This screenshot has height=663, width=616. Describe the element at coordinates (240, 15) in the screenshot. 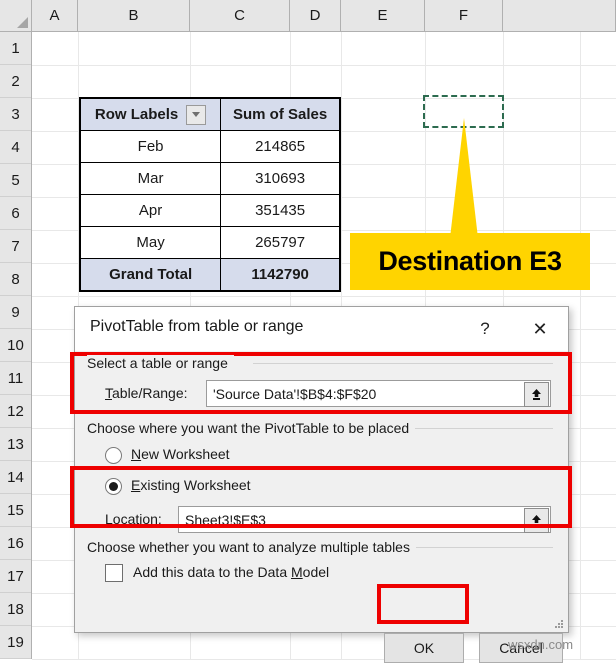

I see `column-header-c: C` at that location.